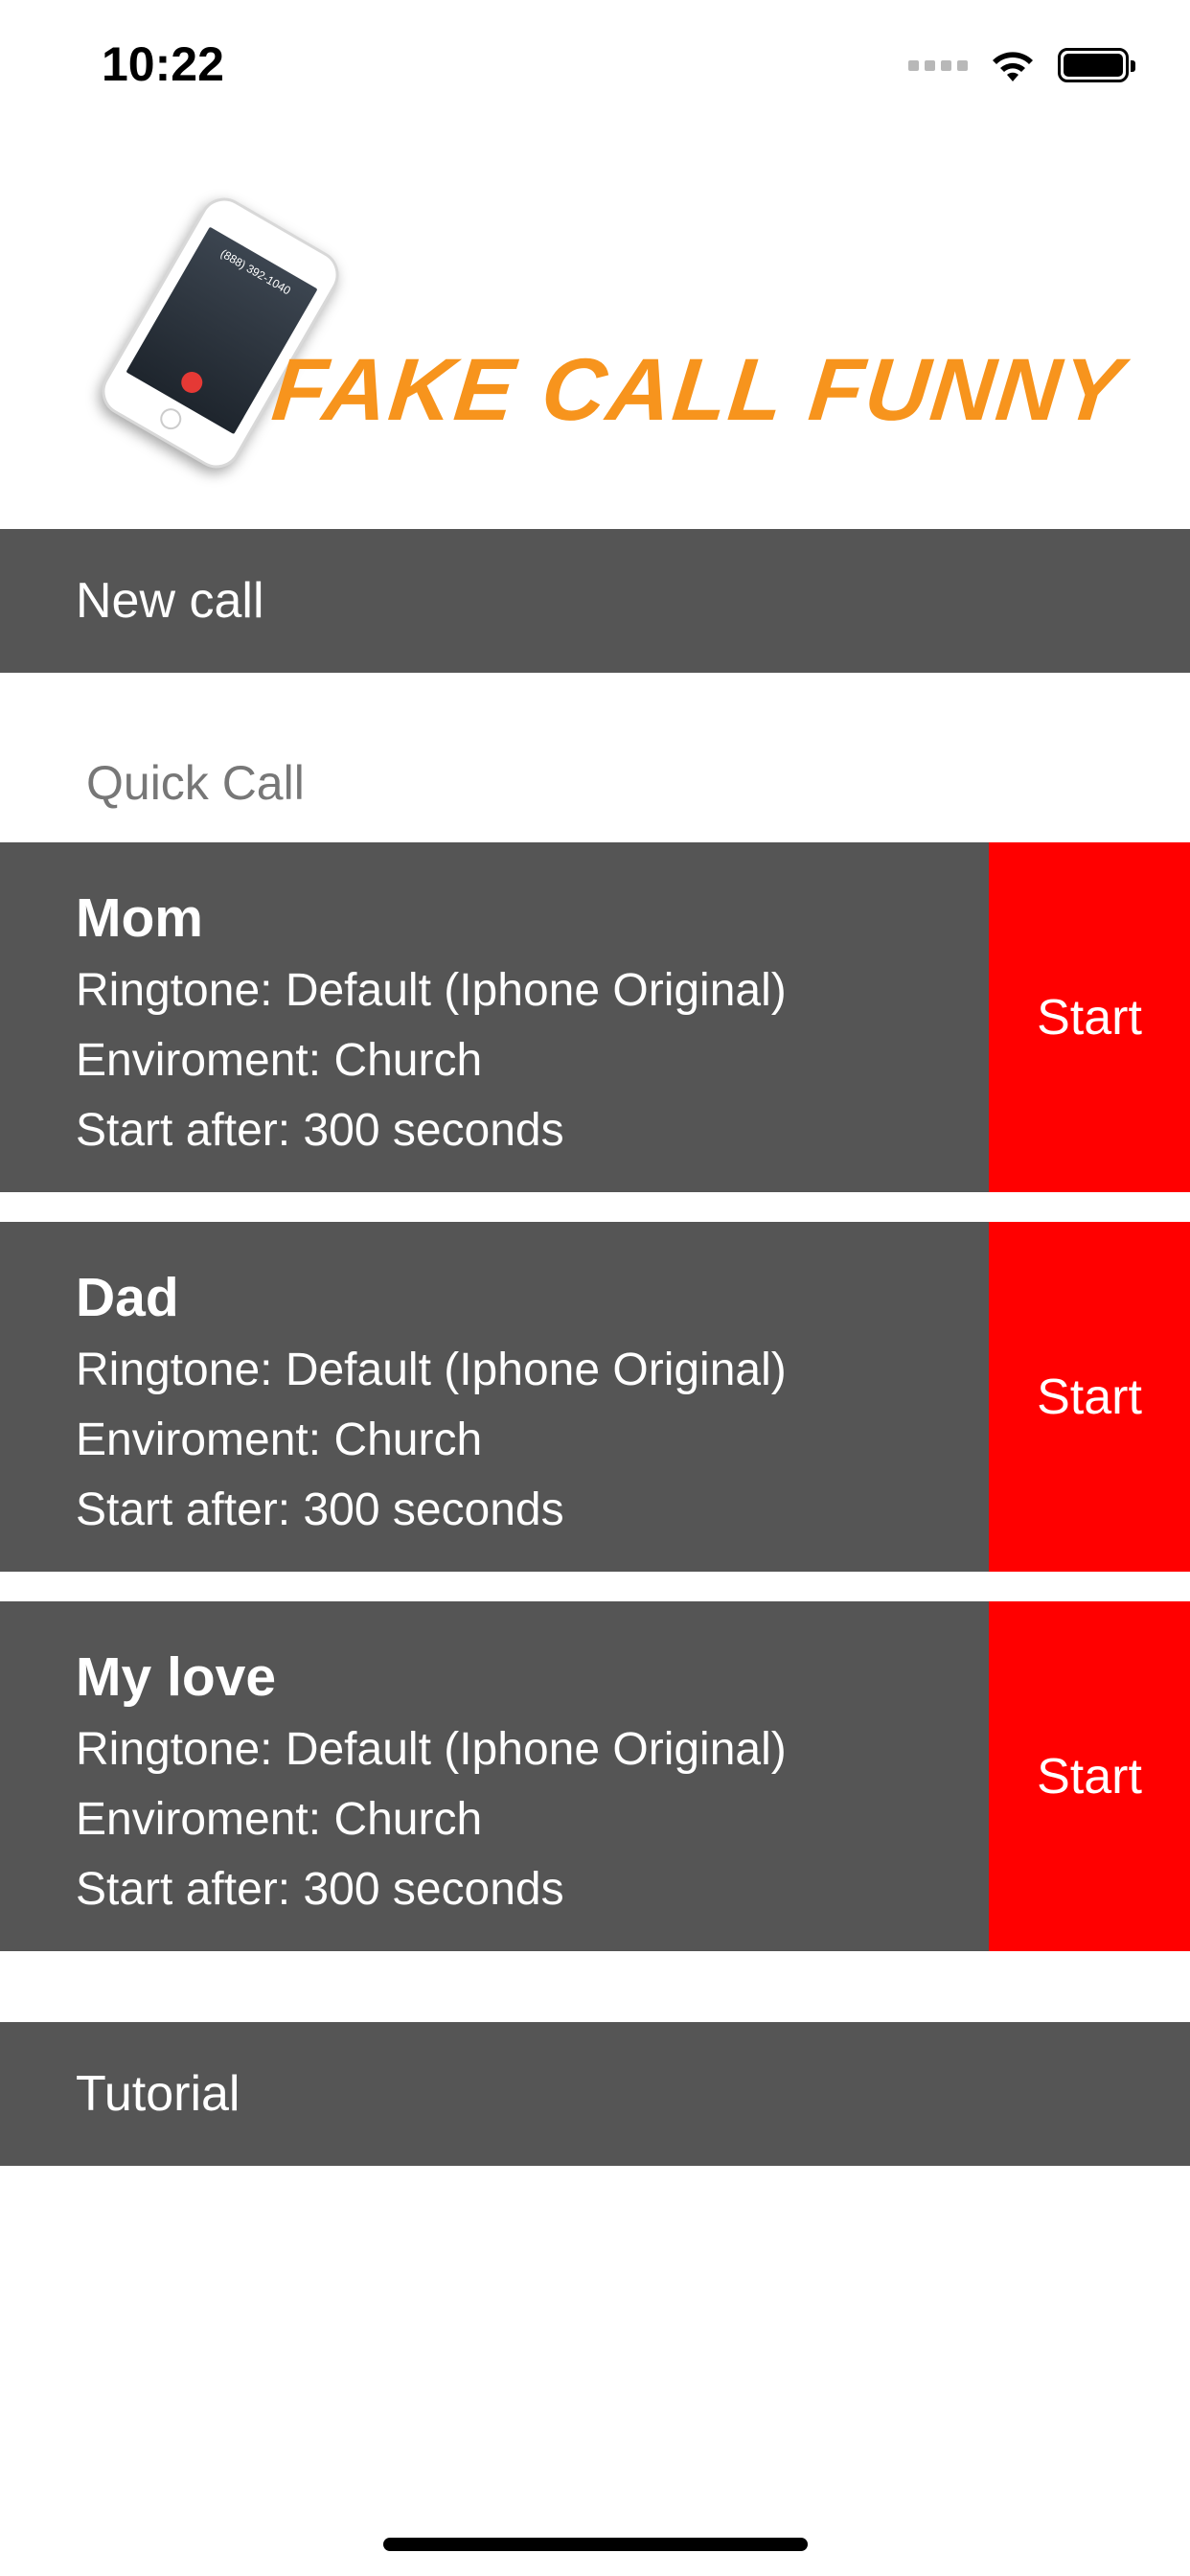 This screenshot has width=1190, height=2576. What do you see at coordinates (158, 2094) in the screenshot?
I see `tutorial-label: Tutorial` at bounding box center [158, 2094].